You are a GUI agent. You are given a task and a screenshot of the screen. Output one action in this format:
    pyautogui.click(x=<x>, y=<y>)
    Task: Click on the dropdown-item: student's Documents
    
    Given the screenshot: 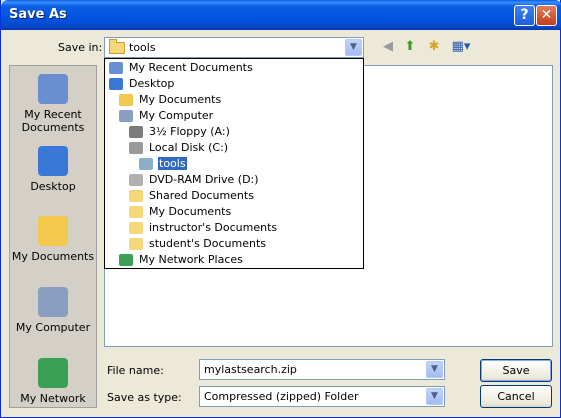 What is the action you would take?
    pyautogui.click(x=198, y=244)
    